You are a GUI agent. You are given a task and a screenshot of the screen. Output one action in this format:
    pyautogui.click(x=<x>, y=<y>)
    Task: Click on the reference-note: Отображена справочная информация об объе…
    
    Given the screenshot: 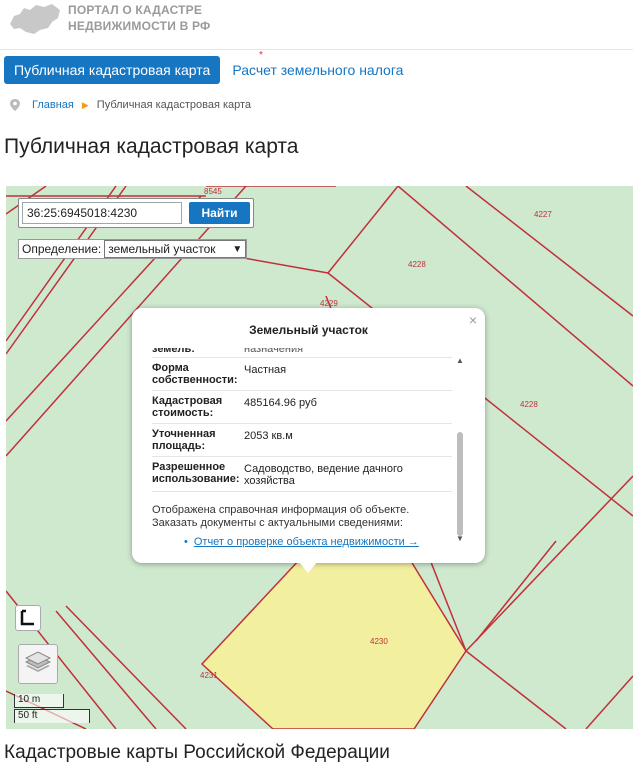 What is the action you would take?
    pyautogui.click(x=281, y=516)
    